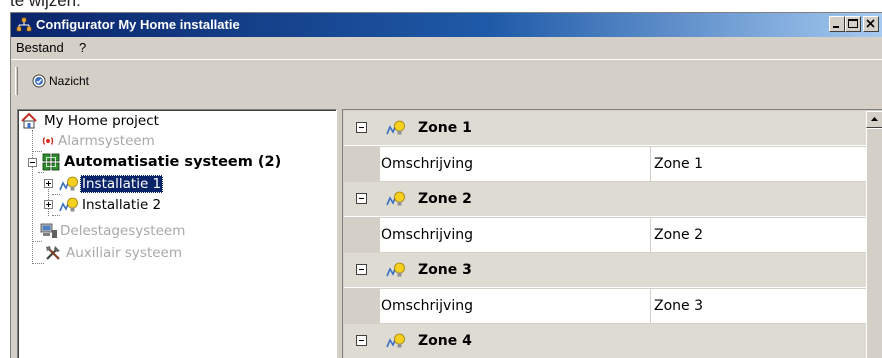 This screenshot has width=882, height=358. What do you see at coordinates (874, 243) in the screenshot?
I see `scrollbar-thumb` at bounding box center [874, 243].